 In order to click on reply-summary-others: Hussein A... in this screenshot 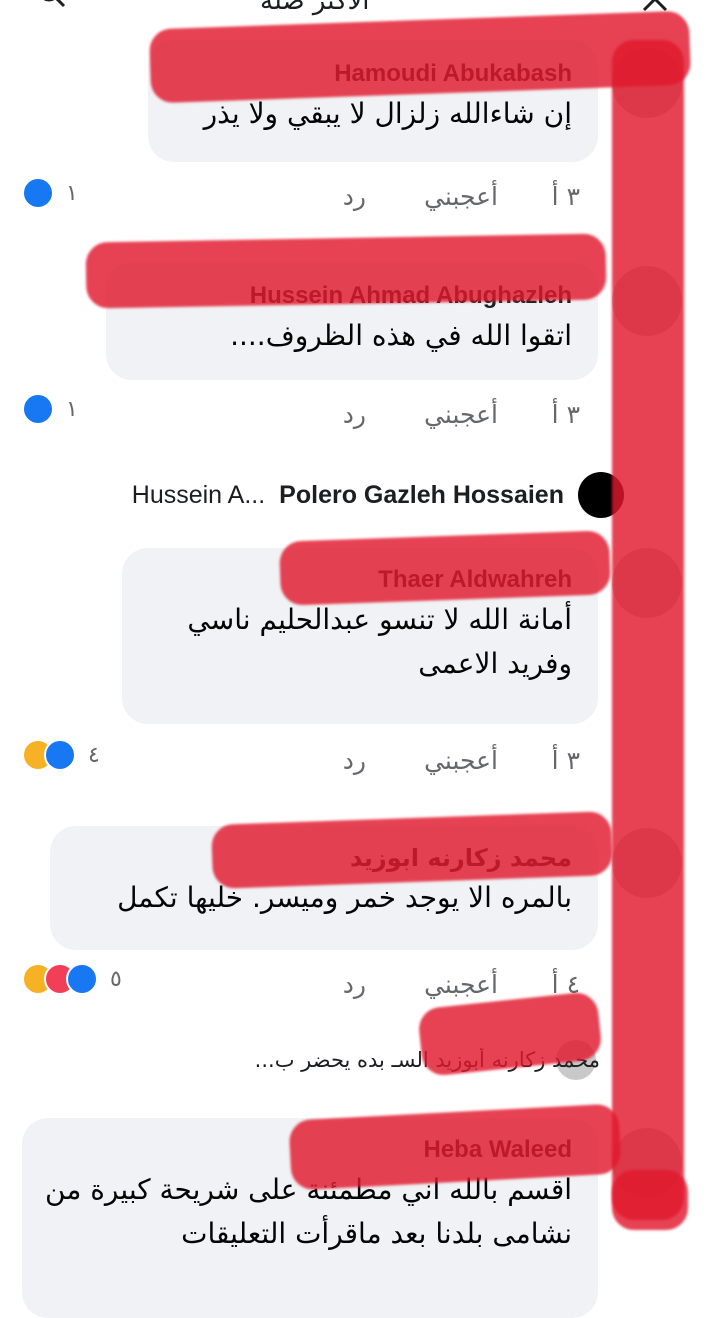, I will do `click(198, 494)`.